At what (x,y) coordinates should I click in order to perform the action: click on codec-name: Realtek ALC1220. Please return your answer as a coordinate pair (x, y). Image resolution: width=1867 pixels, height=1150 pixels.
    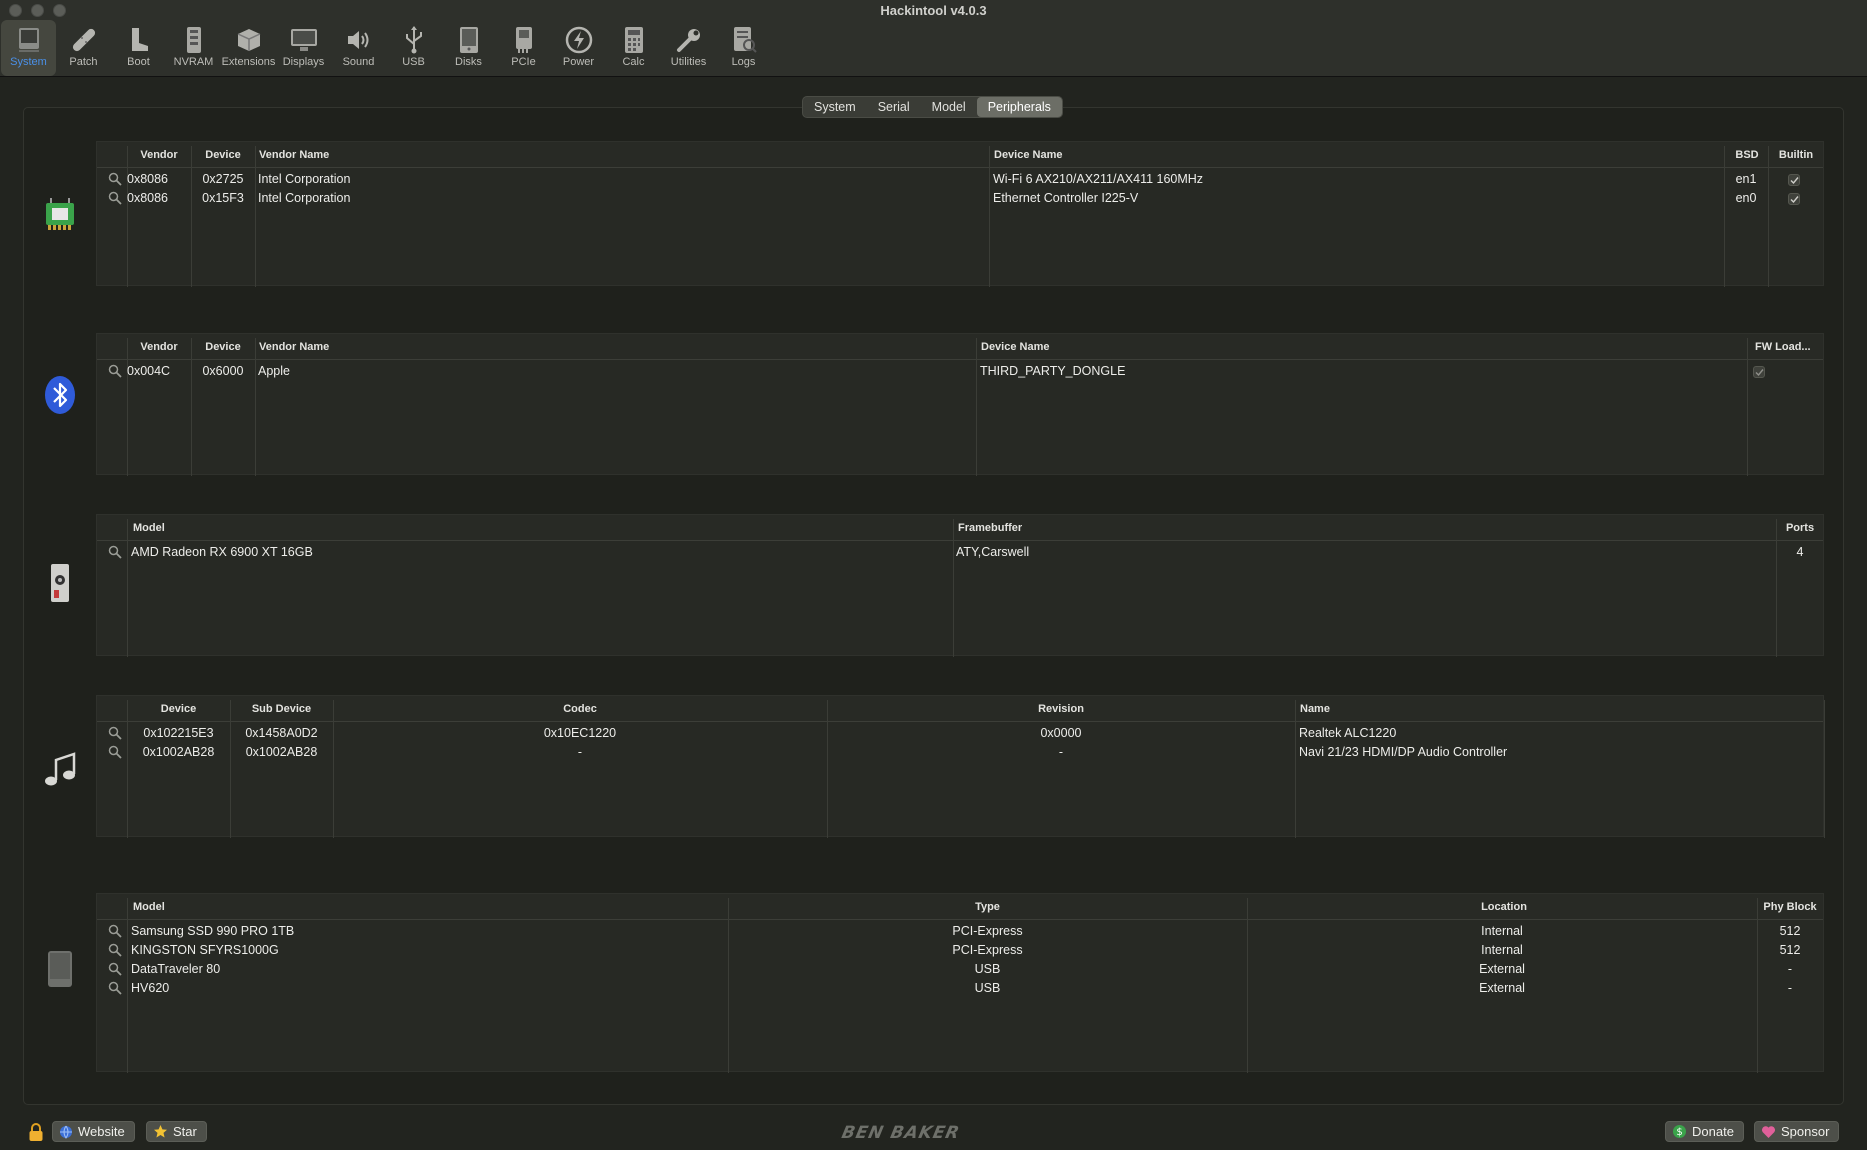
    Looking at the image, I should click on (1348, 733).